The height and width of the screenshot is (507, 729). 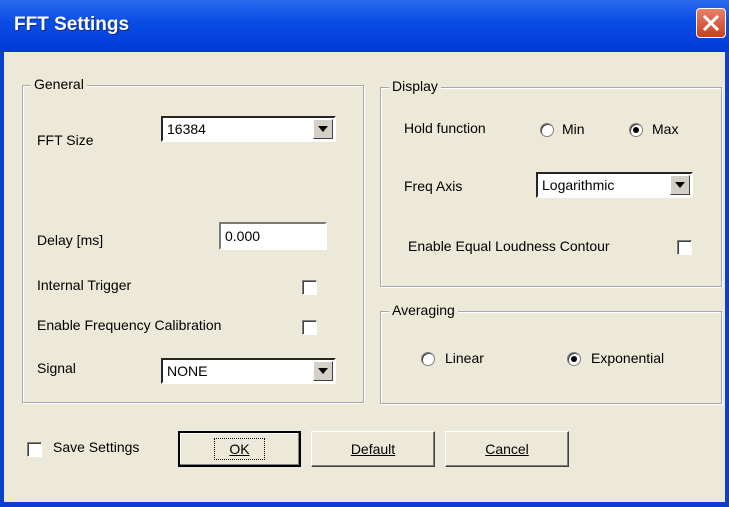 What do you see at coordinates (428, 359) in the screenshot?
I see `averaging-linear-radio` at bounding box center [428, 359].